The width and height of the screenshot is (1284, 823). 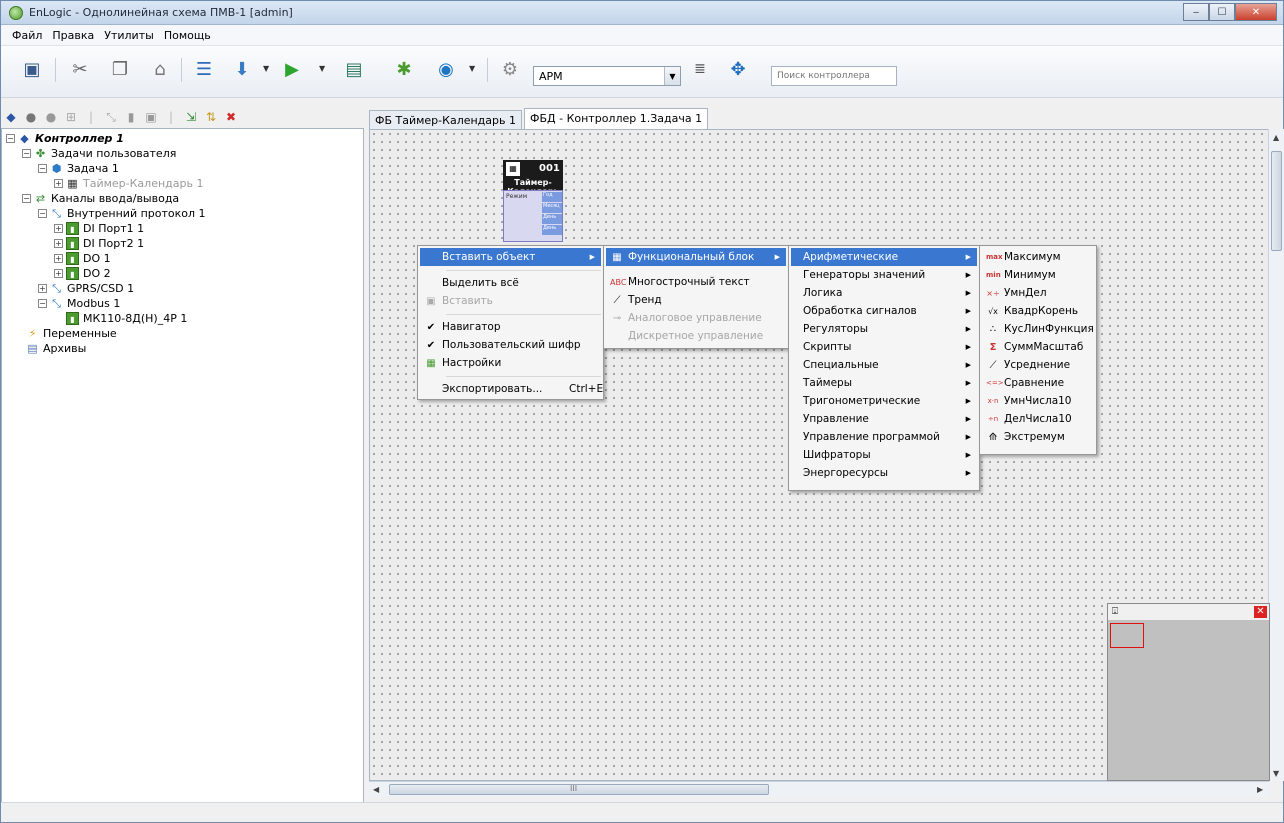 I want to click on menu-item-block: max Максимум, so click(x=1038, y=257).